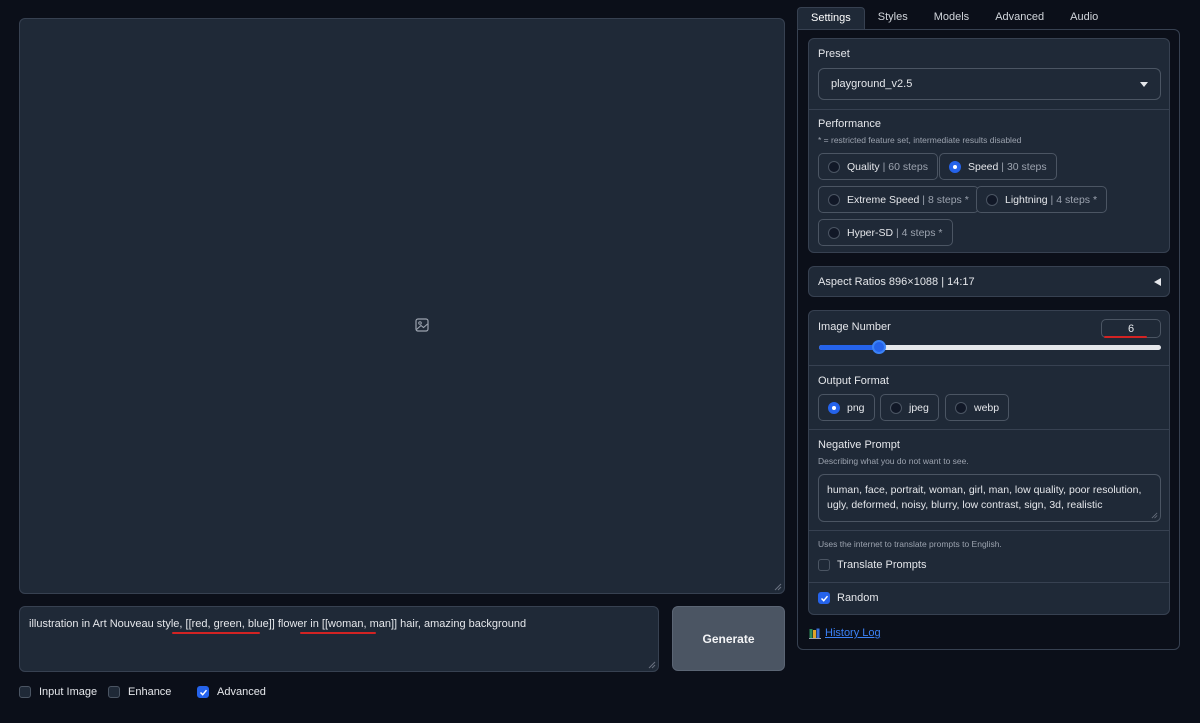  I want to click on image-number-value: 6, so click(1131, 328).